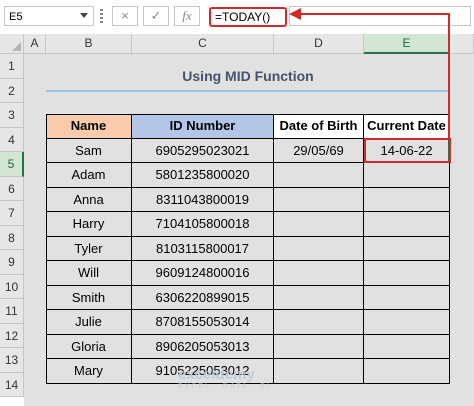 The height and width of the screenshot is (406, 474). What do you see at coordinates (35, 44) in the screenshot?
I see `column-header-a: A` at bounding box center [35, 44].